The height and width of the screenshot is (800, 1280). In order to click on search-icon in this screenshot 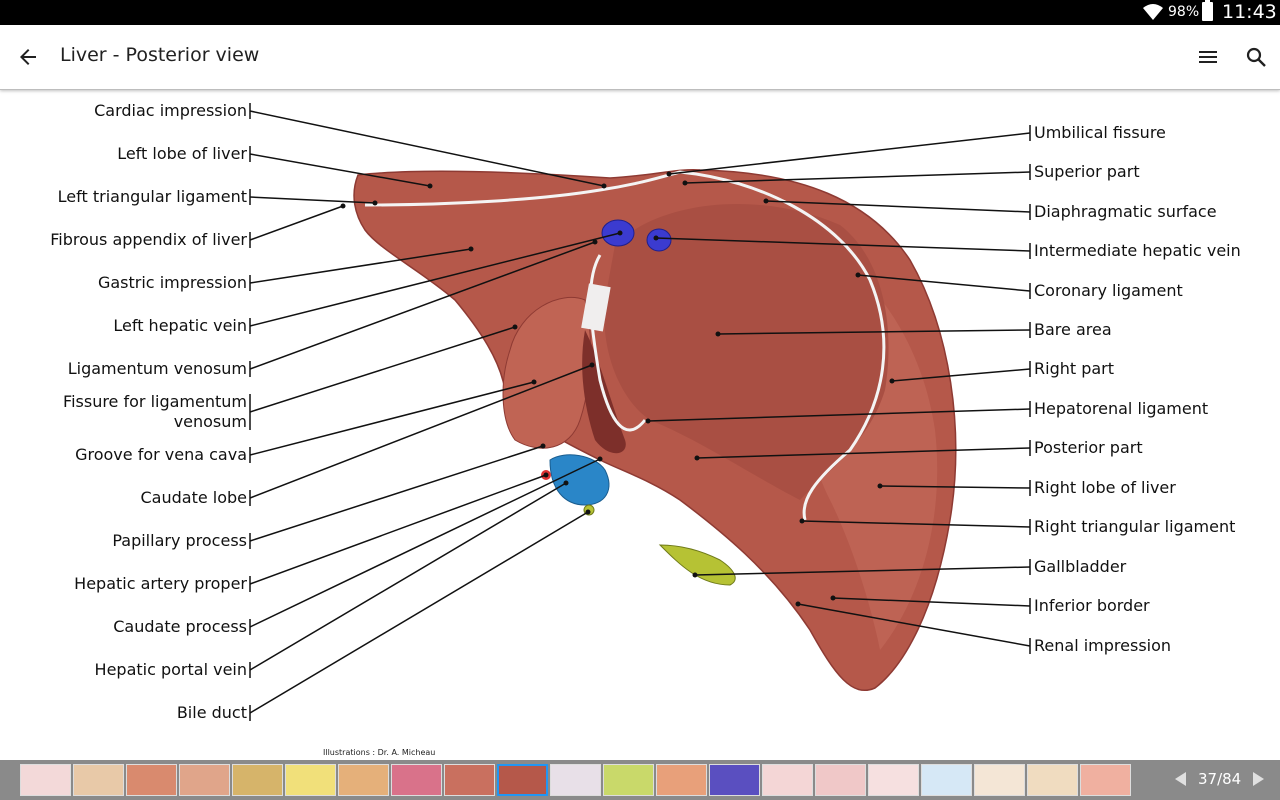, I will do `click(1256, 57)`.